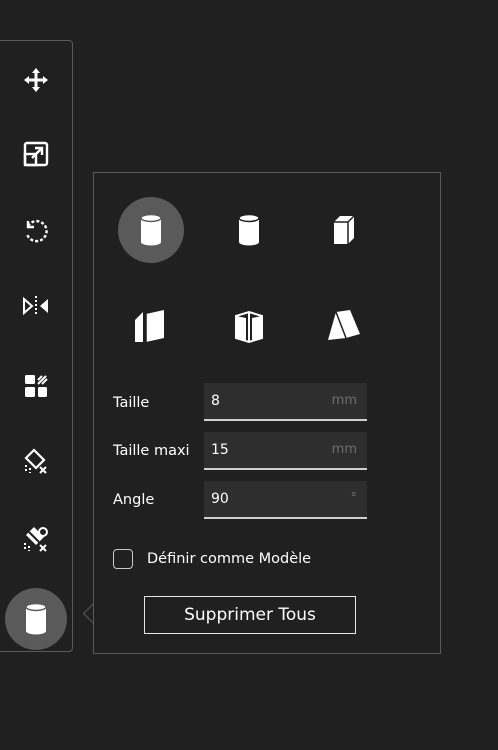  Describe the element at coordinates (36, 346) in the screenshot. I see `tool-sidebar` at that location.